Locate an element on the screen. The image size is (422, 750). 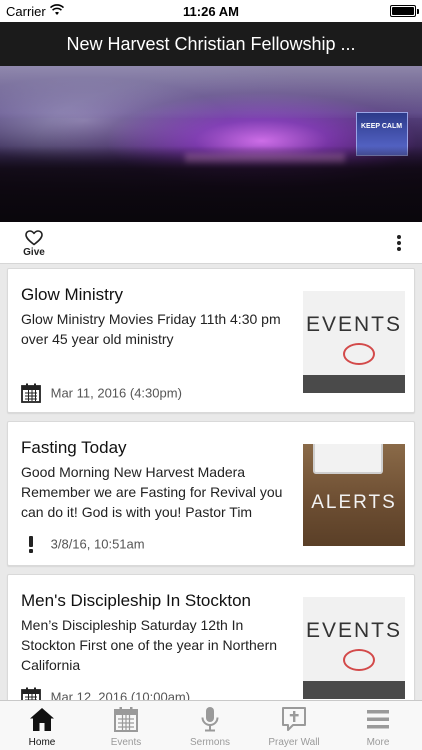
tab-prayer-wall: Prayer Wall is located at coordinates (294, 725).